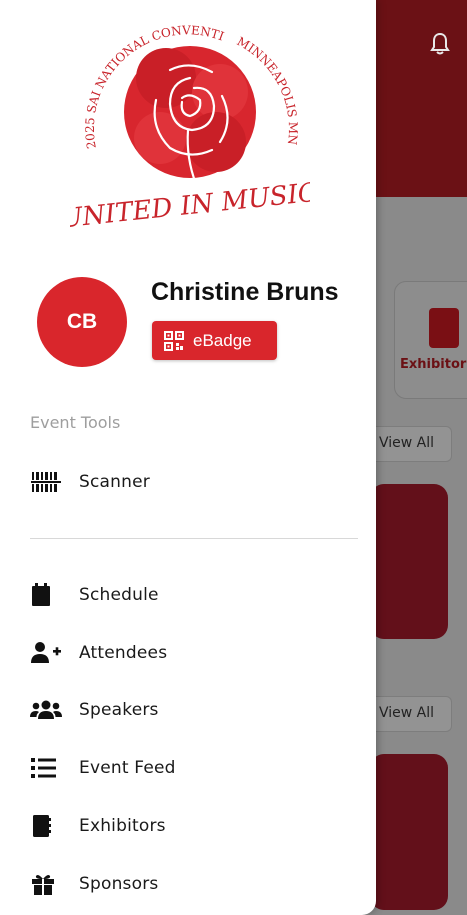  I want to click on user-name: Christine Bruns, so click(245, 292).